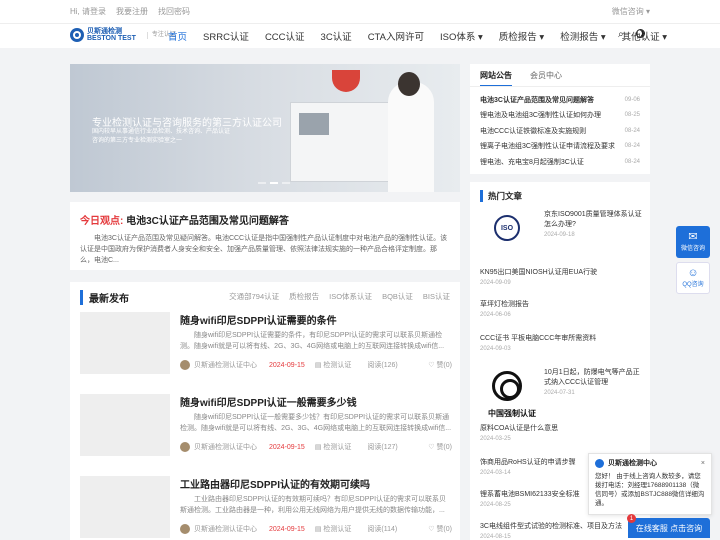 The image size is (720, 540). Describe the element at coordinates (669, 528) in the screenshot. I see `online-service-button: 在线客服 点击咨询` at that location.